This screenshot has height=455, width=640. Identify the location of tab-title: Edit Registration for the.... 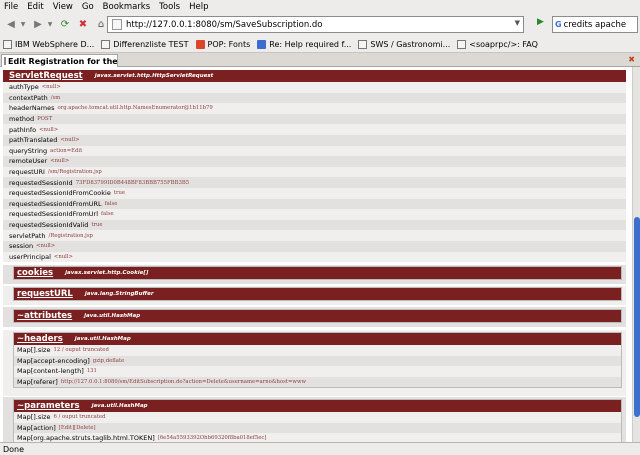
(63, 61).